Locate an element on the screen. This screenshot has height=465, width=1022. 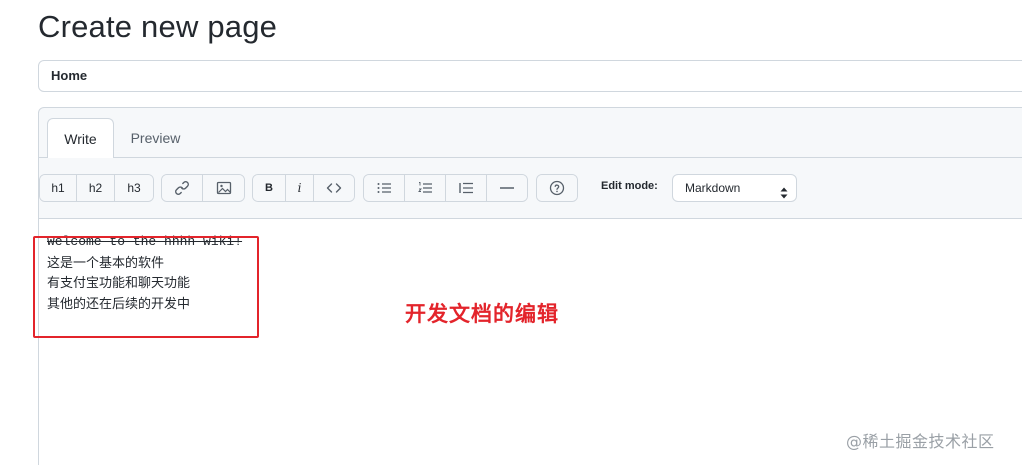
unordered-list-icon is located at coordinates (384, 188).